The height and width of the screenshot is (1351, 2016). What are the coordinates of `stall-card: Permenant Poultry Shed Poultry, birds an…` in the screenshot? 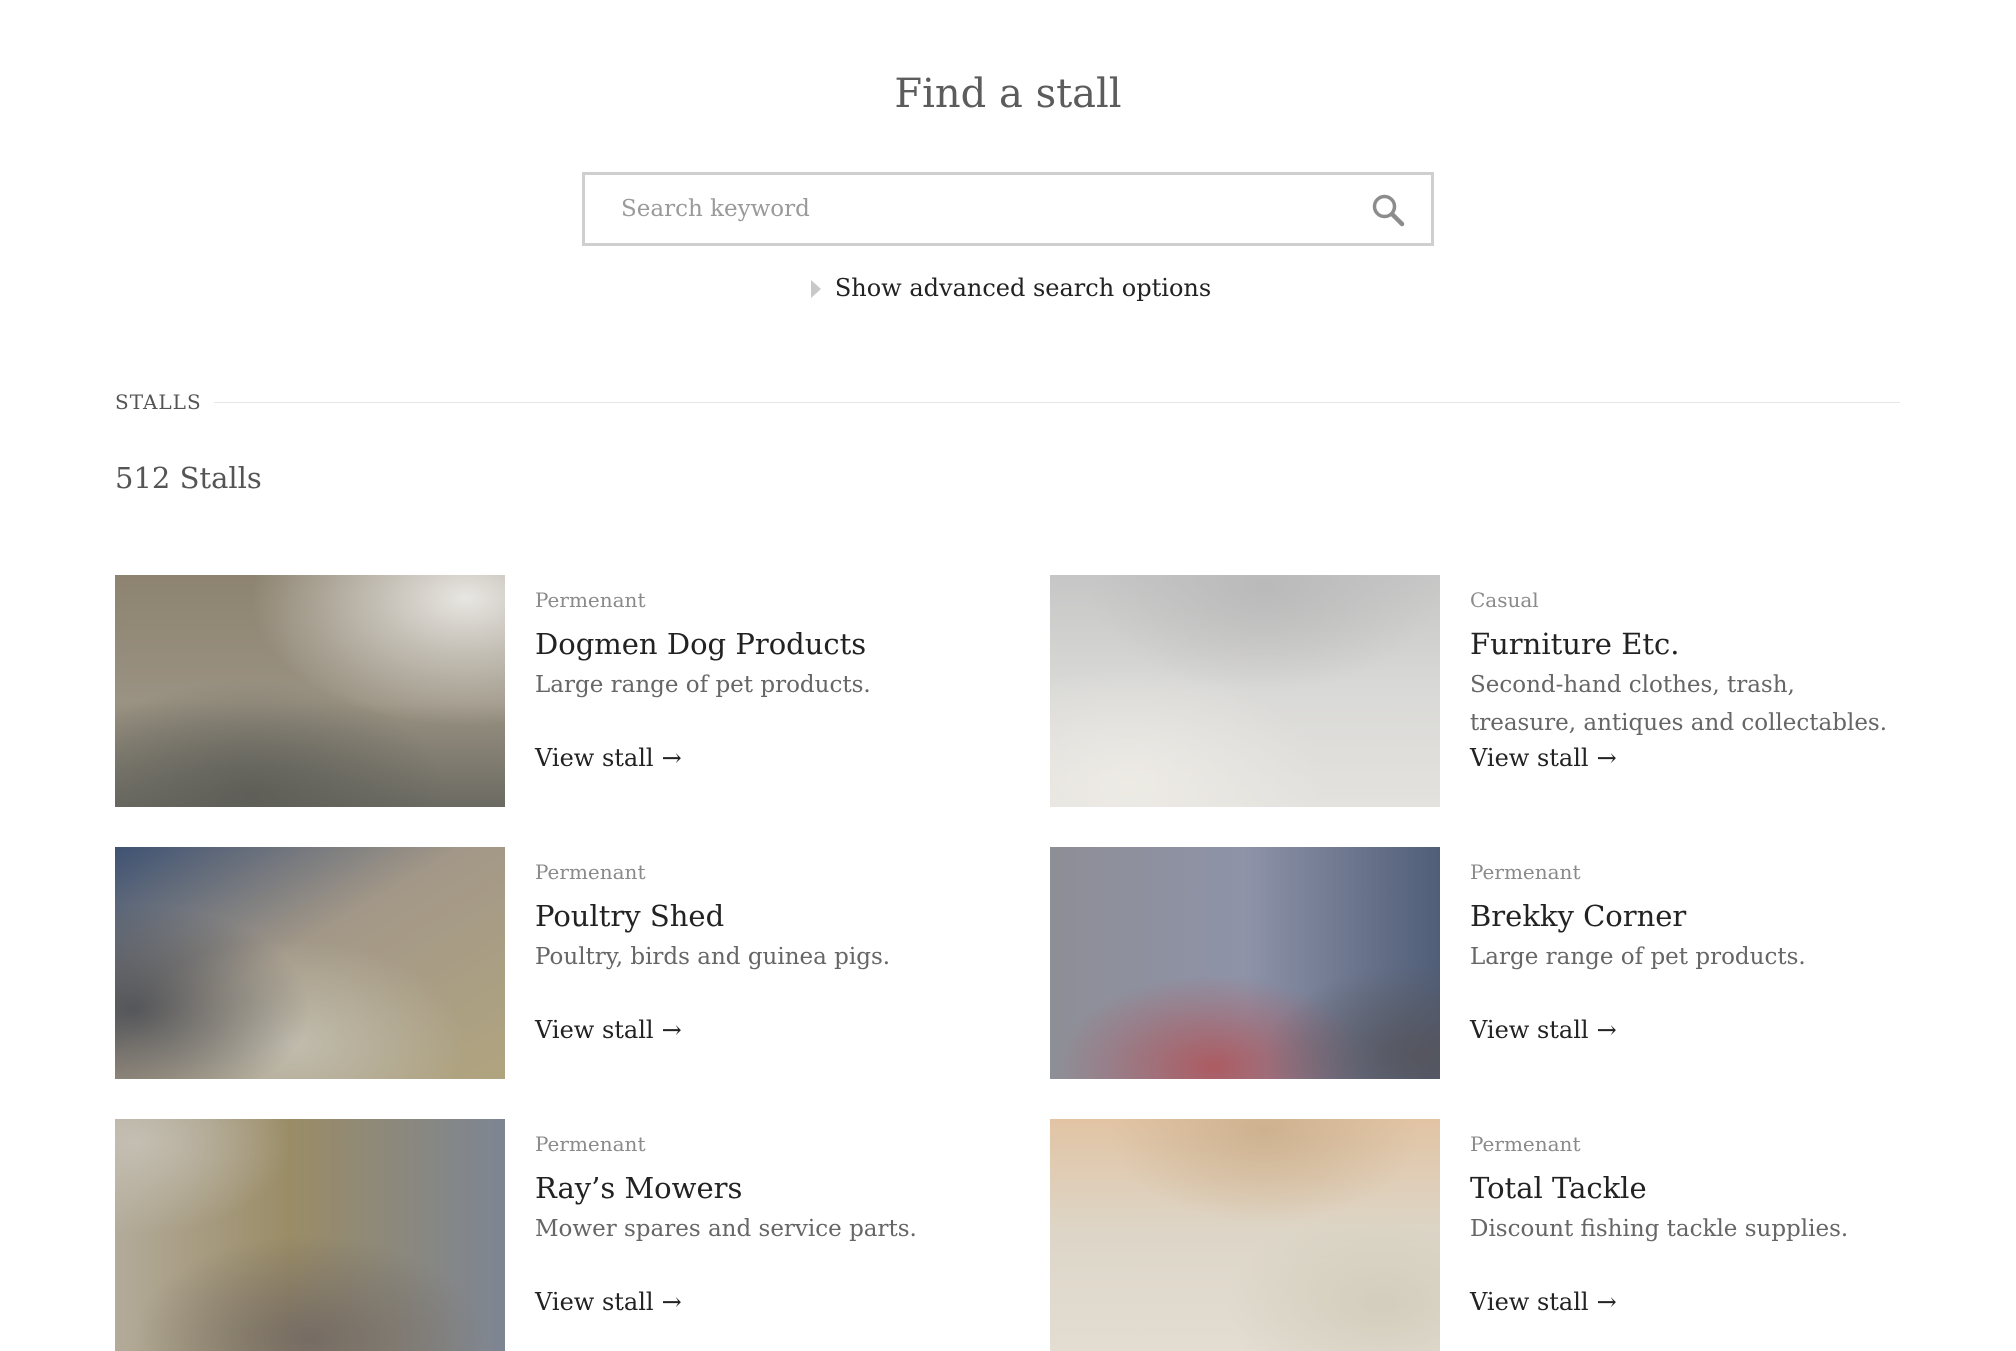 It's located at (545, 963).